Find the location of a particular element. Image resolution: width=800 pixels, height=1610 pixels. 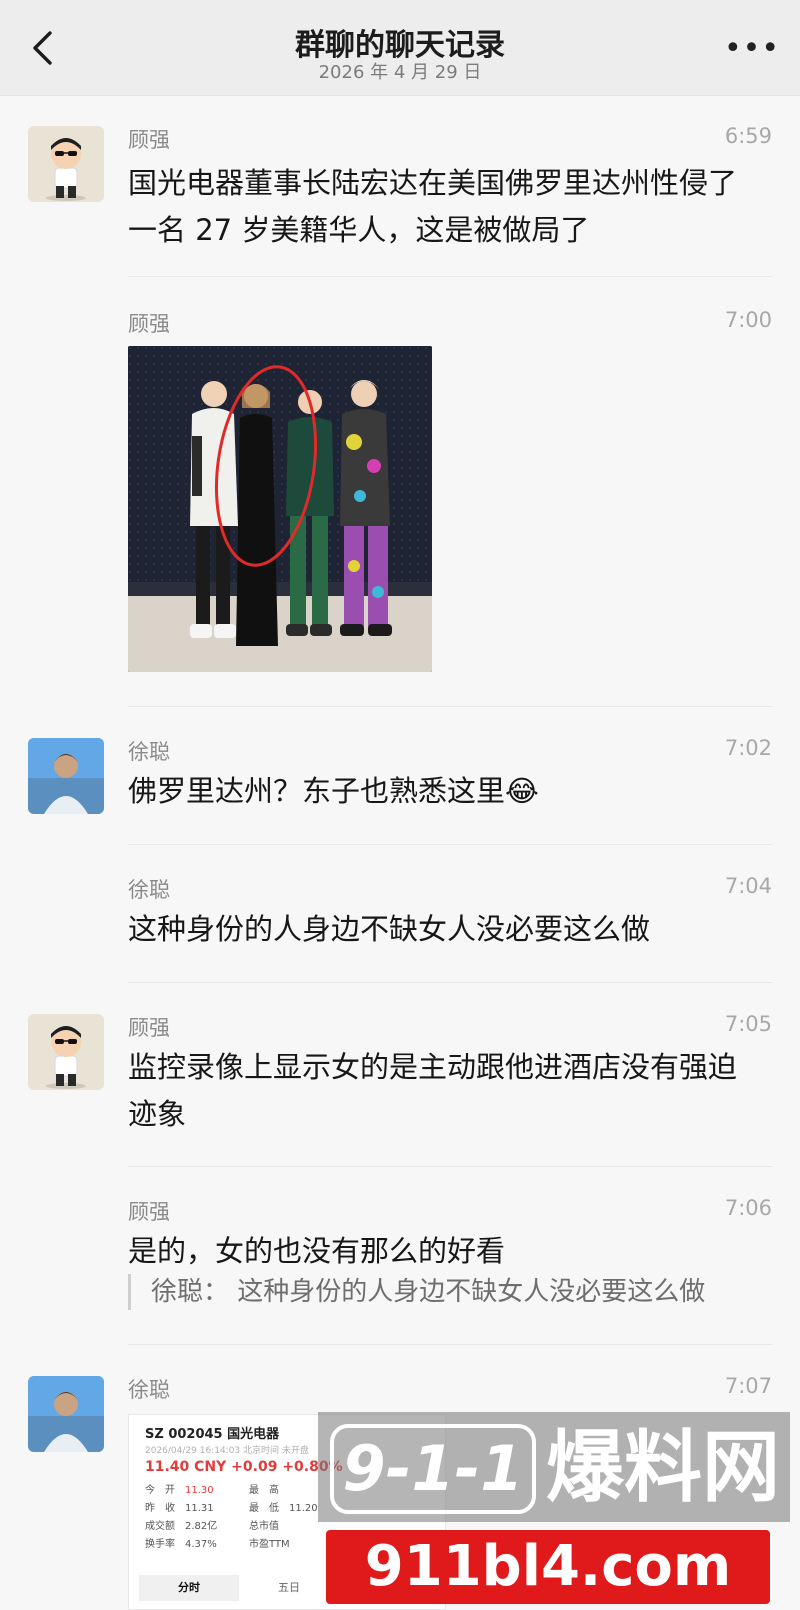

message-photo is located at coordinates (280, 509).